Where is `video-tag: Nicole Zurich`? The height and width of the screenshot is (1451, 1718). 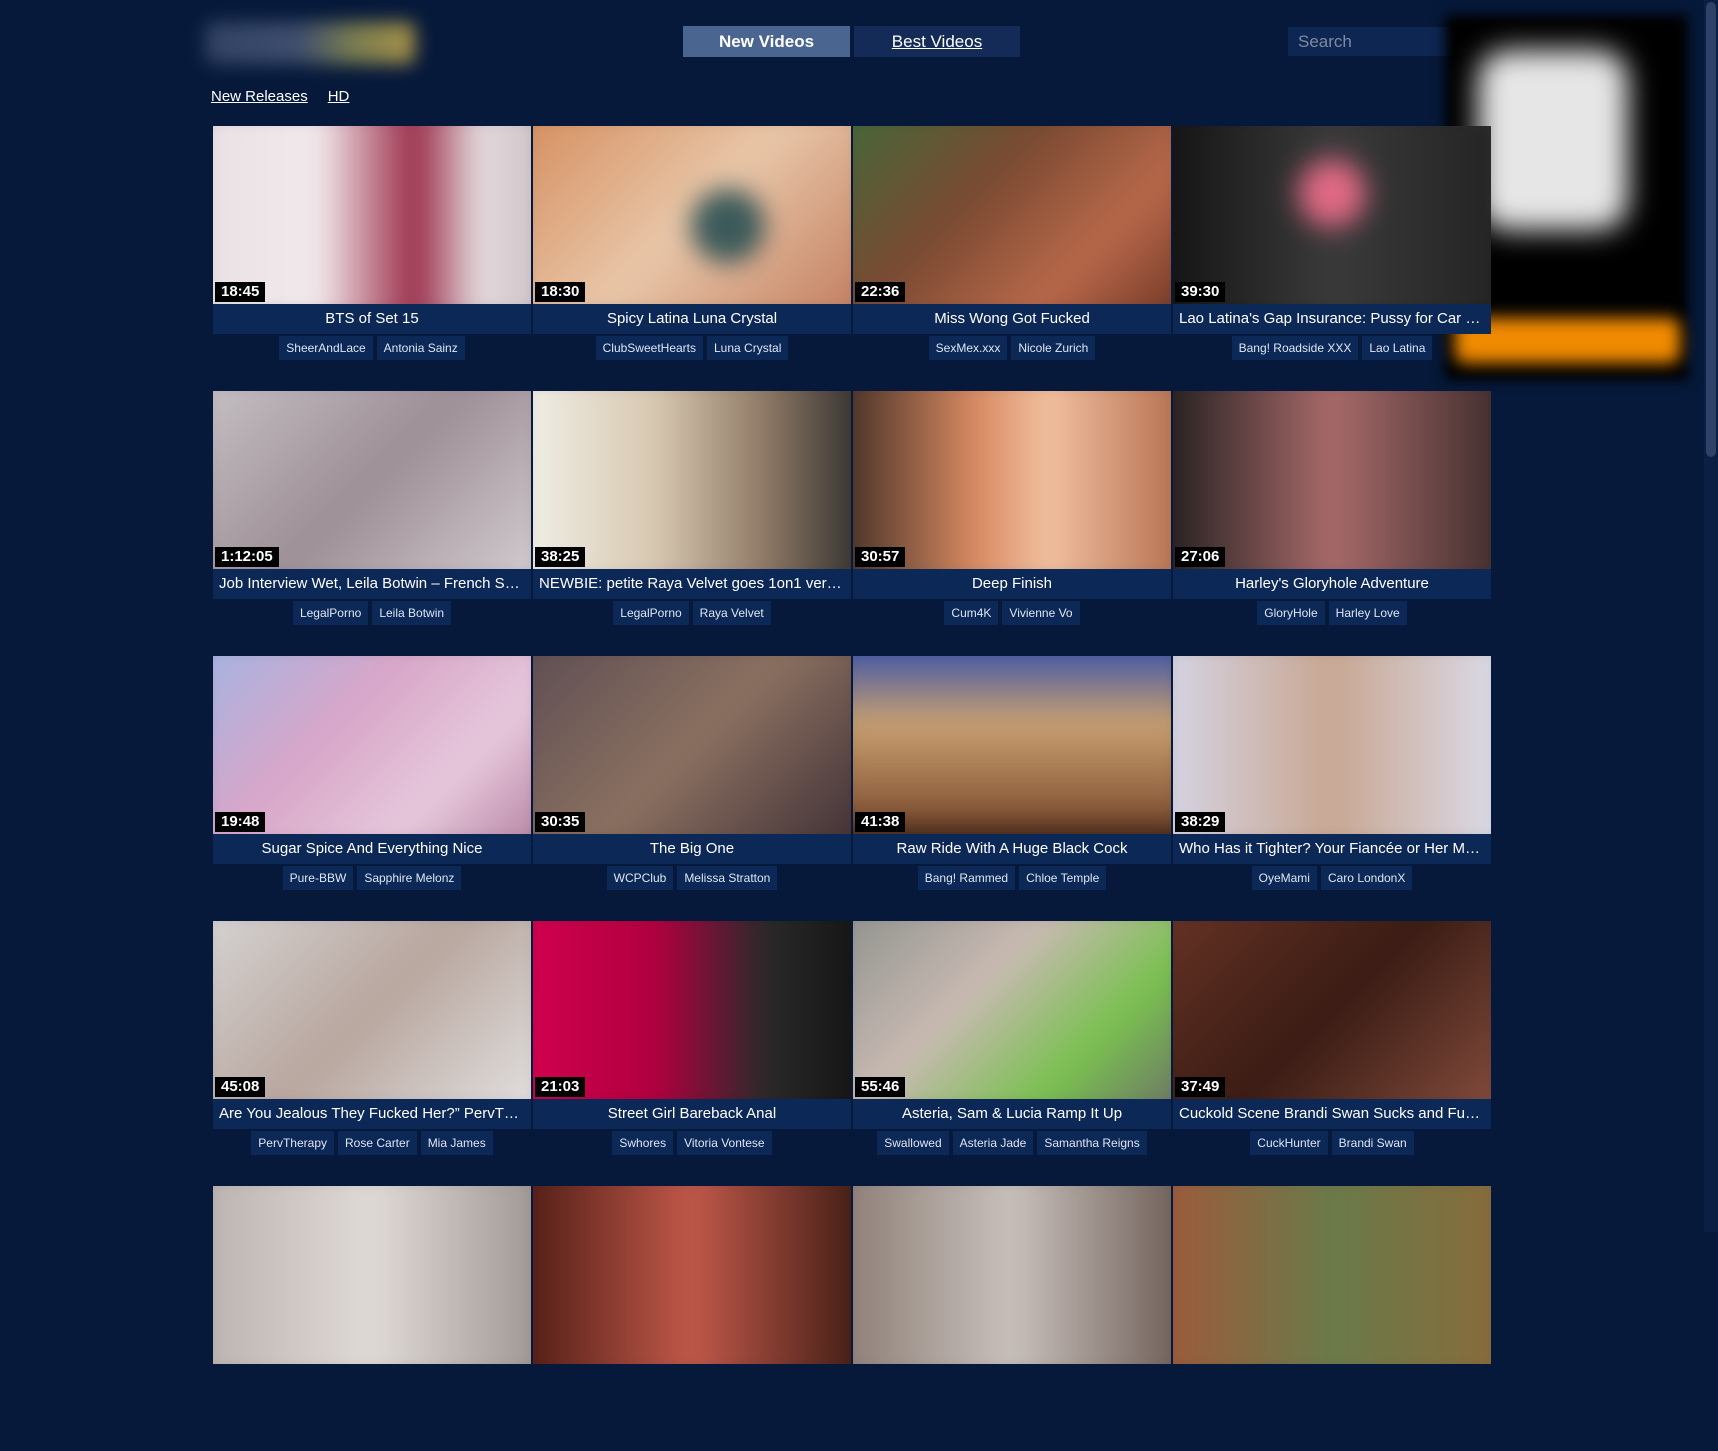
video-tag: Nicole Zurich is located at coordinates (1053, 348).